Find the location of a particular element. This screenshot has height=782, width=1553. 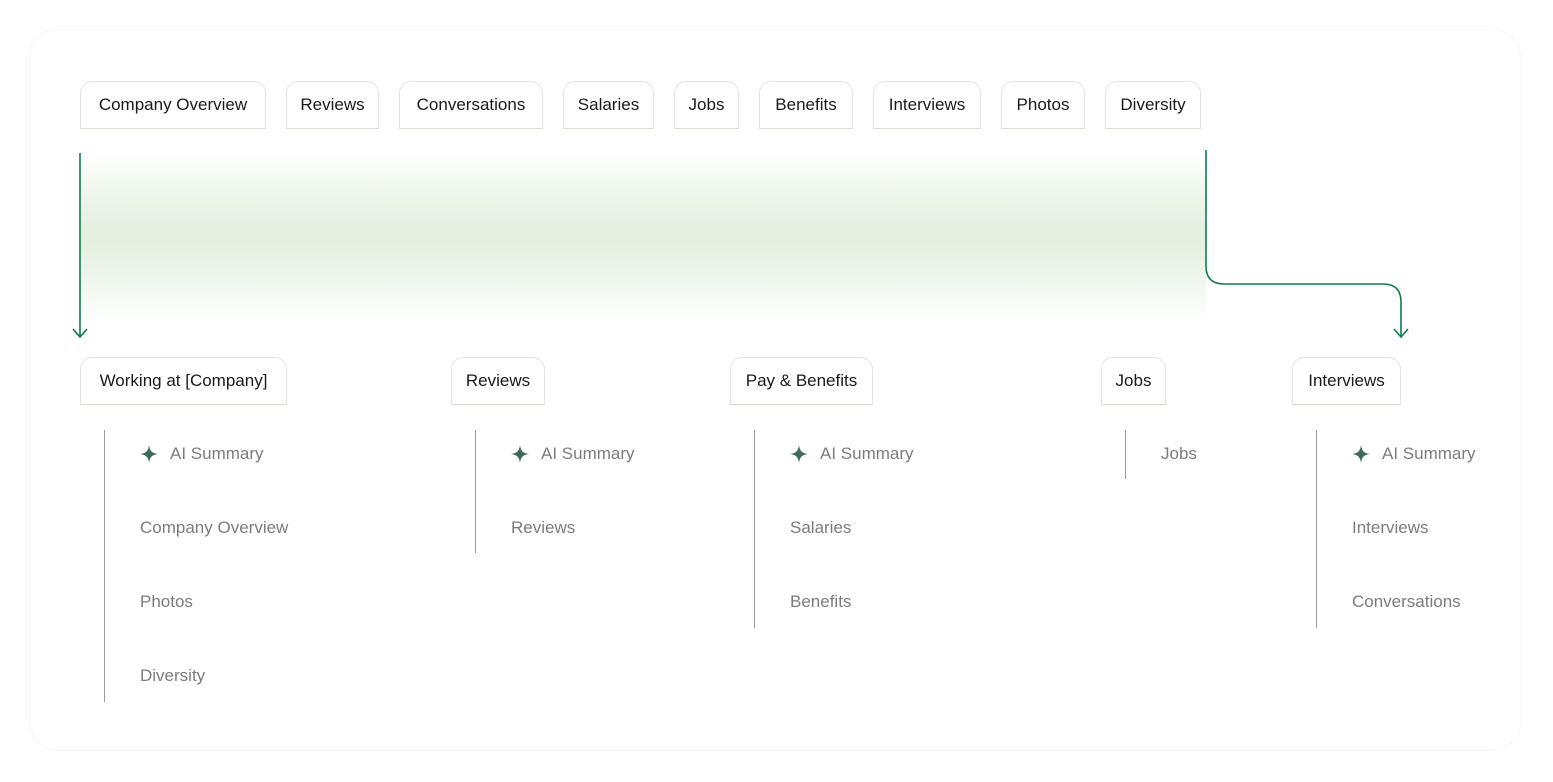

group-divider-jobs is located at coordinates (1125, 454).